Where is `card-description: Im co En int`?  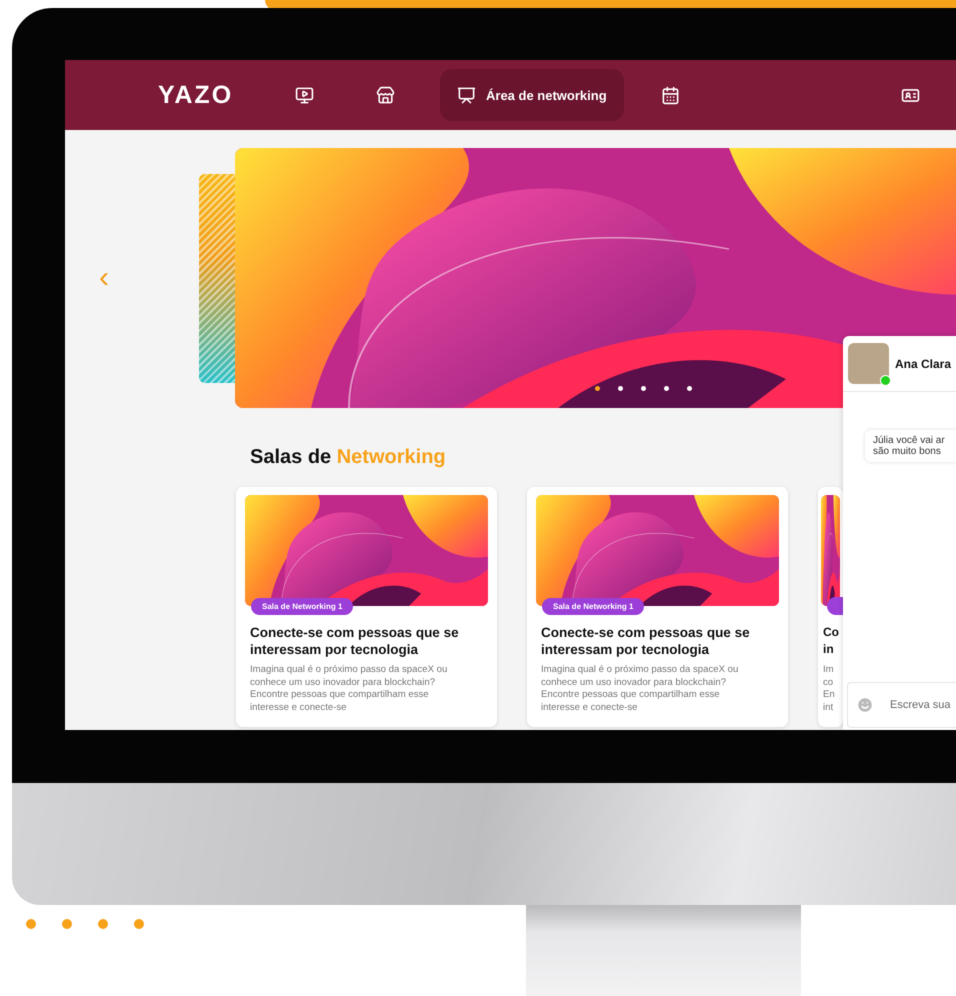 card-description: Im co En int is located at coordinates (829, 689).